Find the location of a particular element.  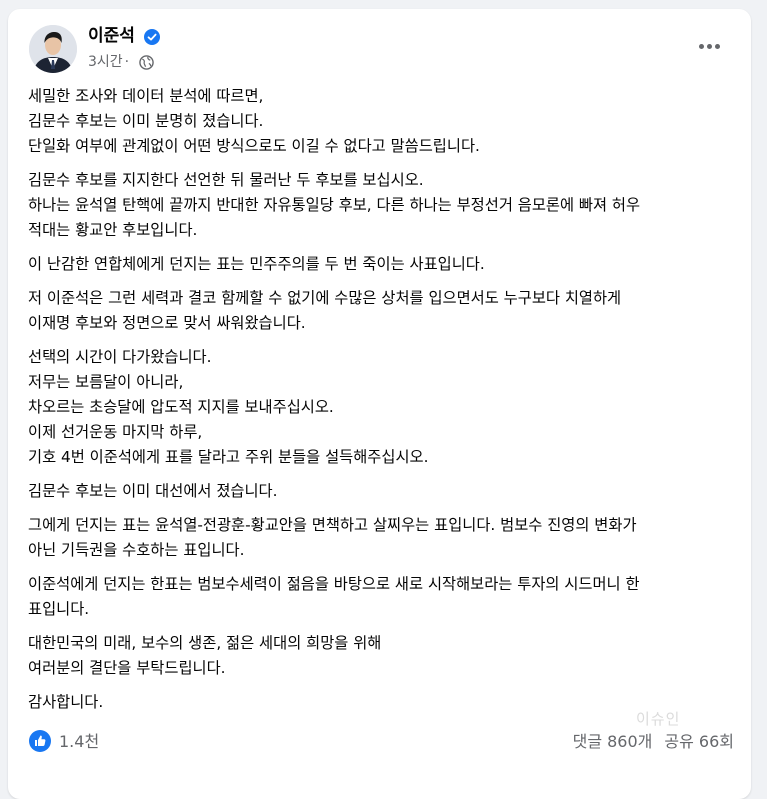

post-text-line: 적대는 황교안 후보입니다. is located at coordinates (113, 230).